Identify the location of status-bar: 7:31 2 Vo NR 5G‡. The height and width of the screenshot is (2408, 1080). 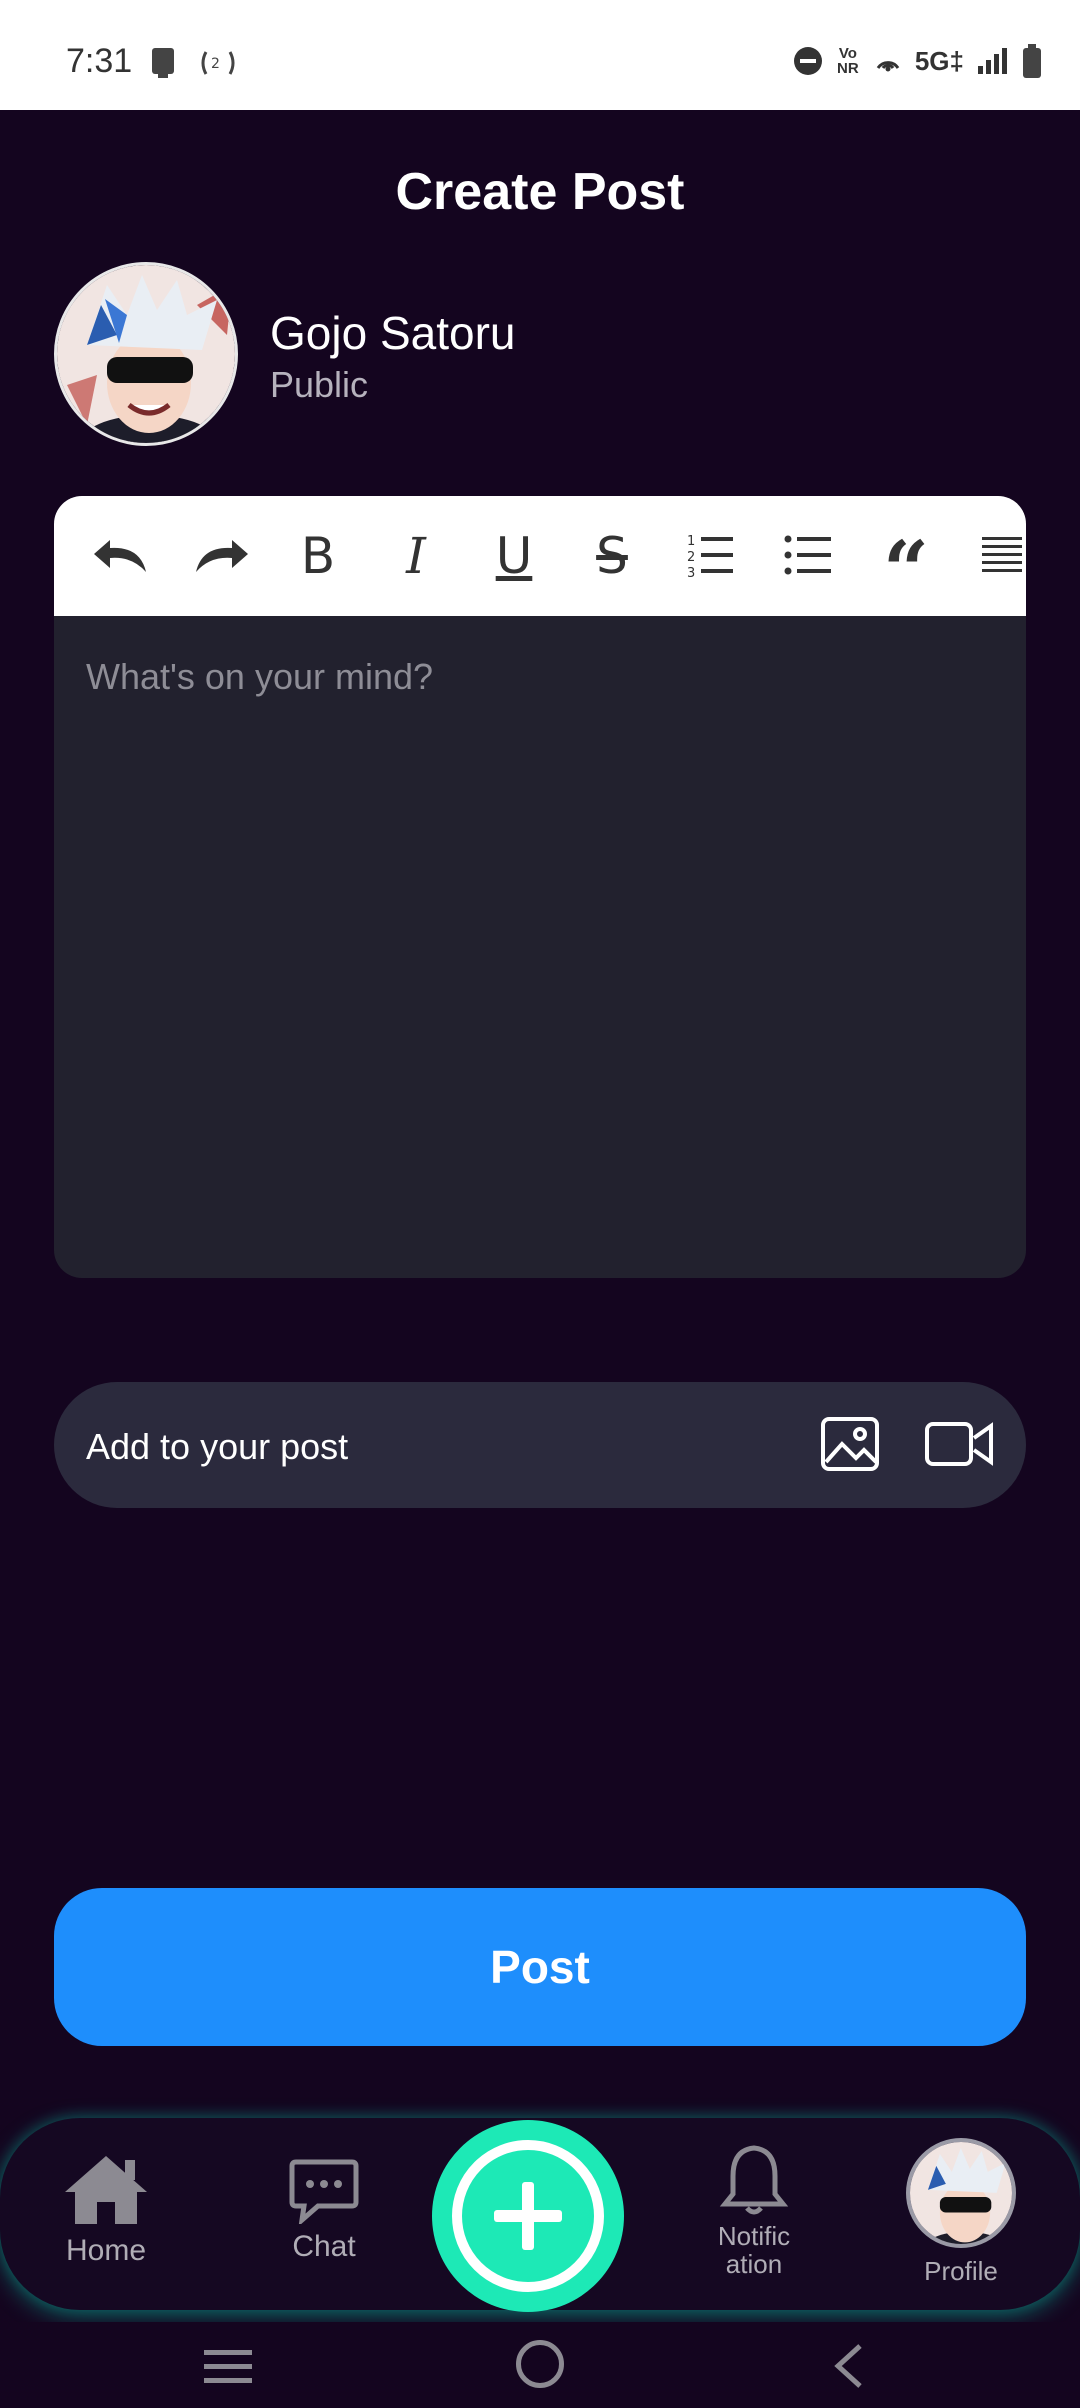
(540, 55).